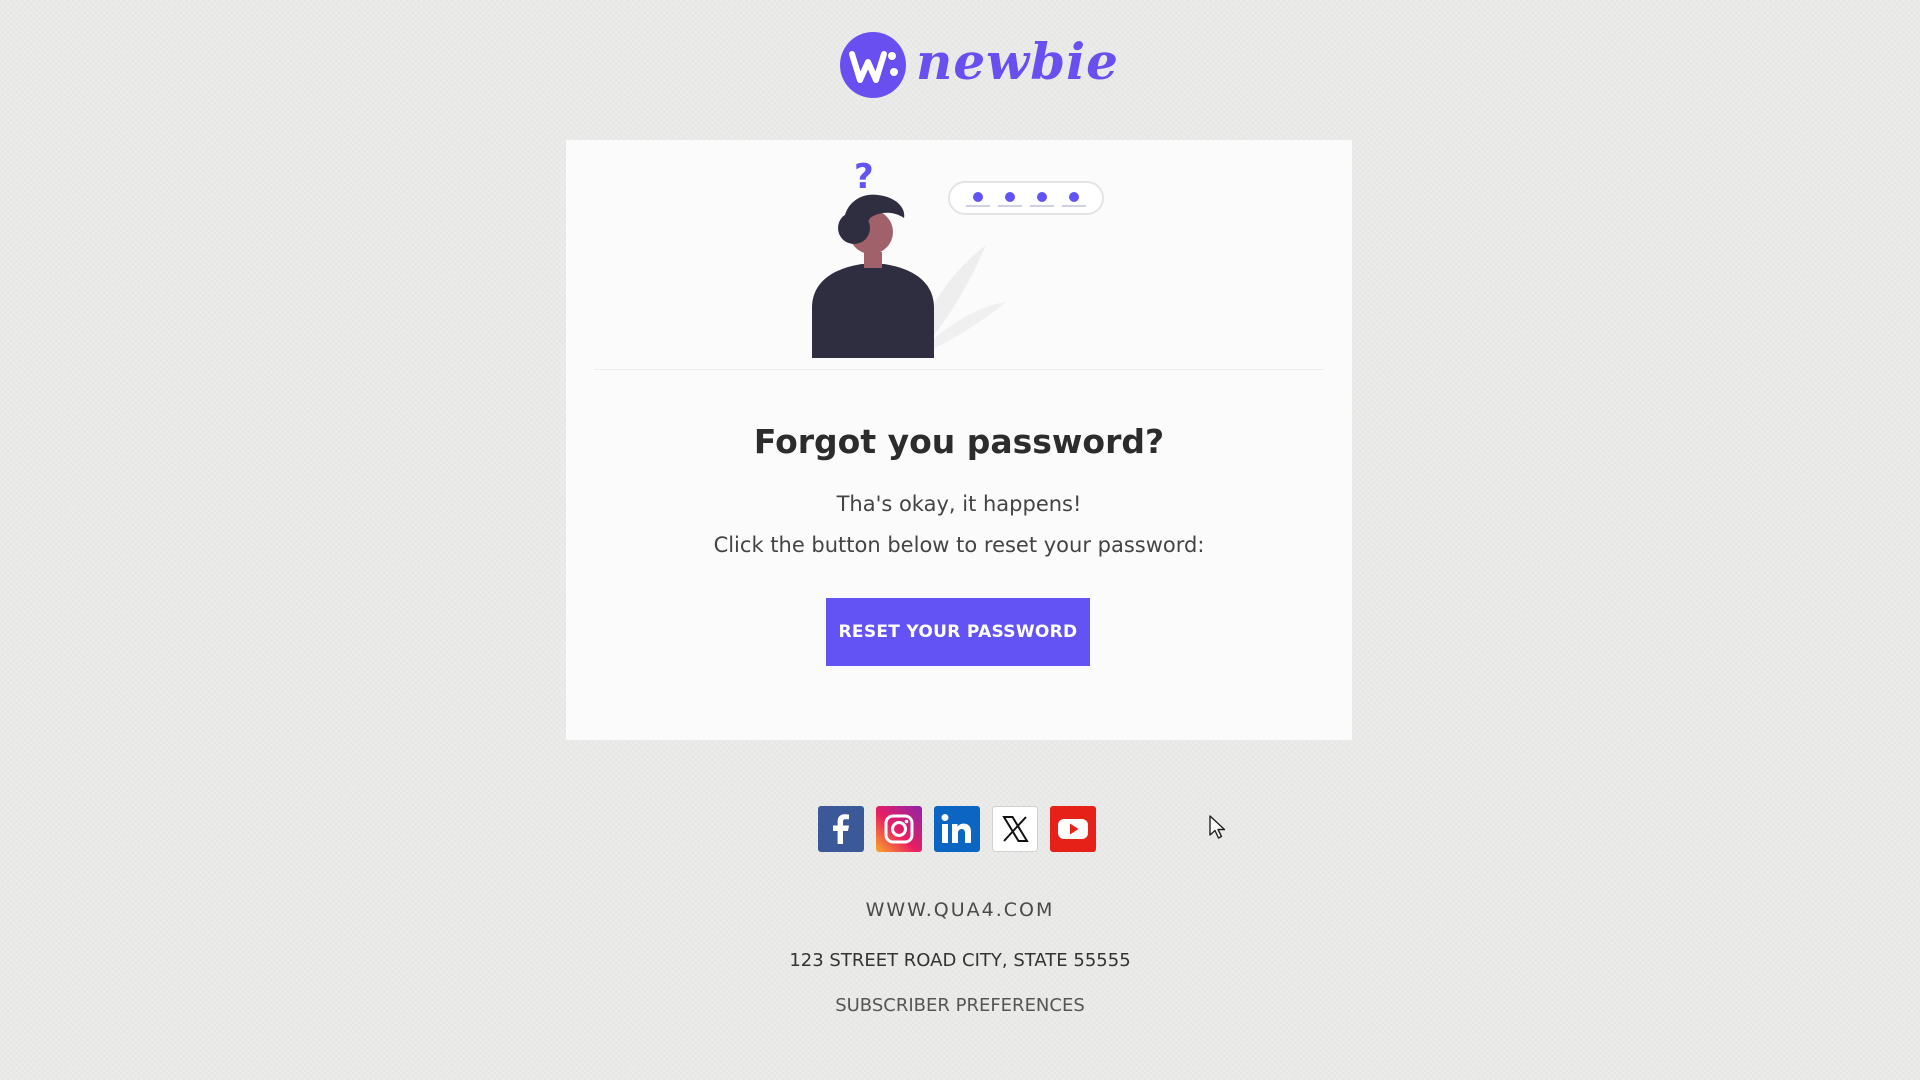 Image resolution: width=1920 pixels, height=1080 pixels. Describe the element at coordinates (959, 369) in the screenshot. I see `card-divider` at that location.